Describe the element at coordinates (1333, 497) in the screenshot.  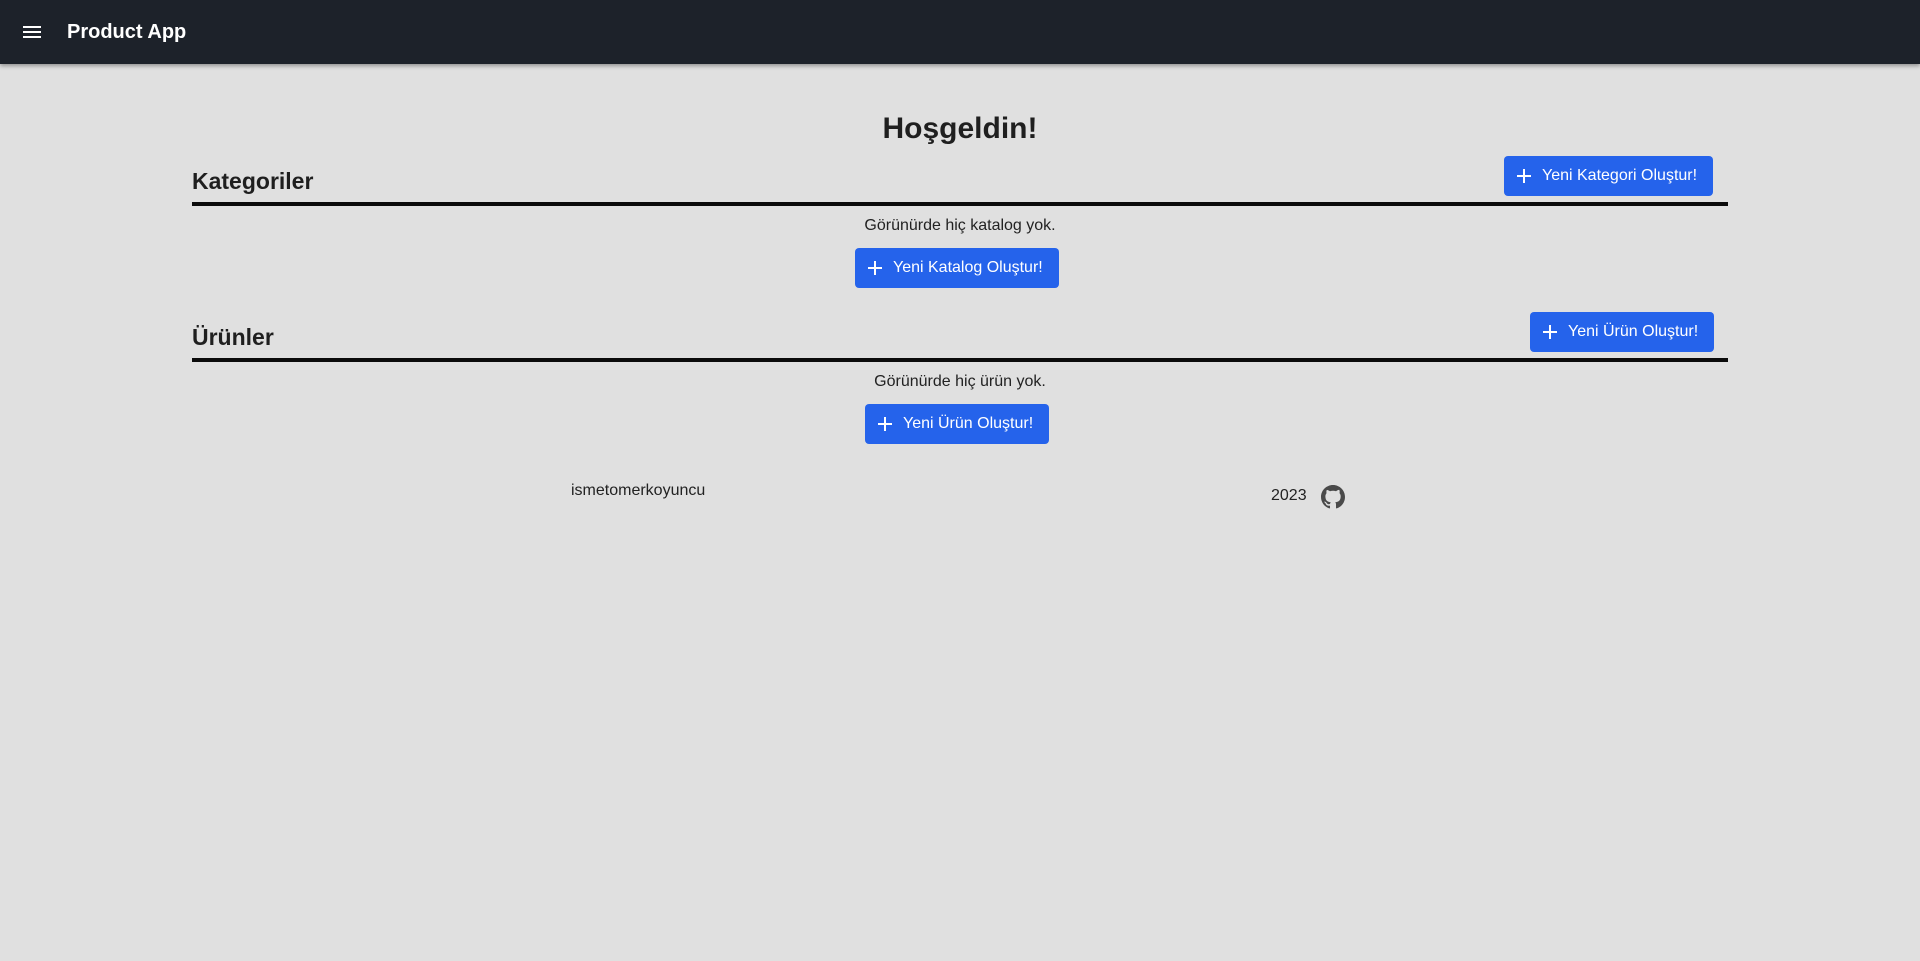
I see `github-icon` at that location.